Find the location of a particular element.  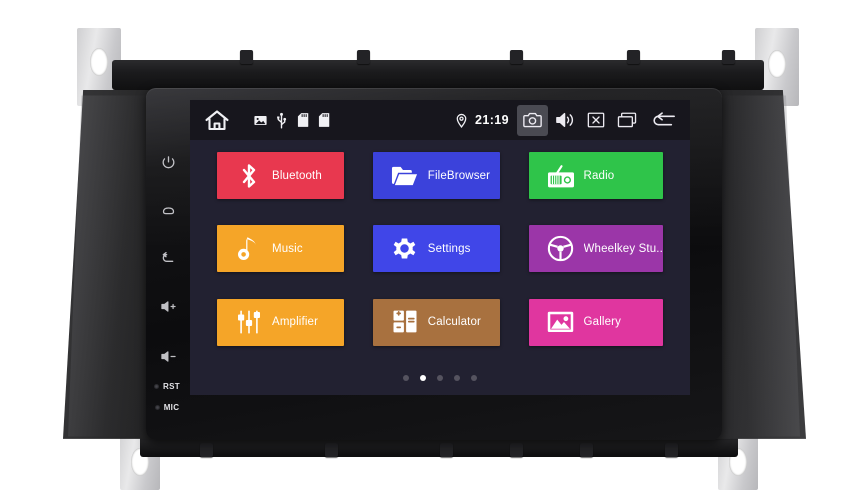

app-tile-music: Music is located at coordinates (280, 249).